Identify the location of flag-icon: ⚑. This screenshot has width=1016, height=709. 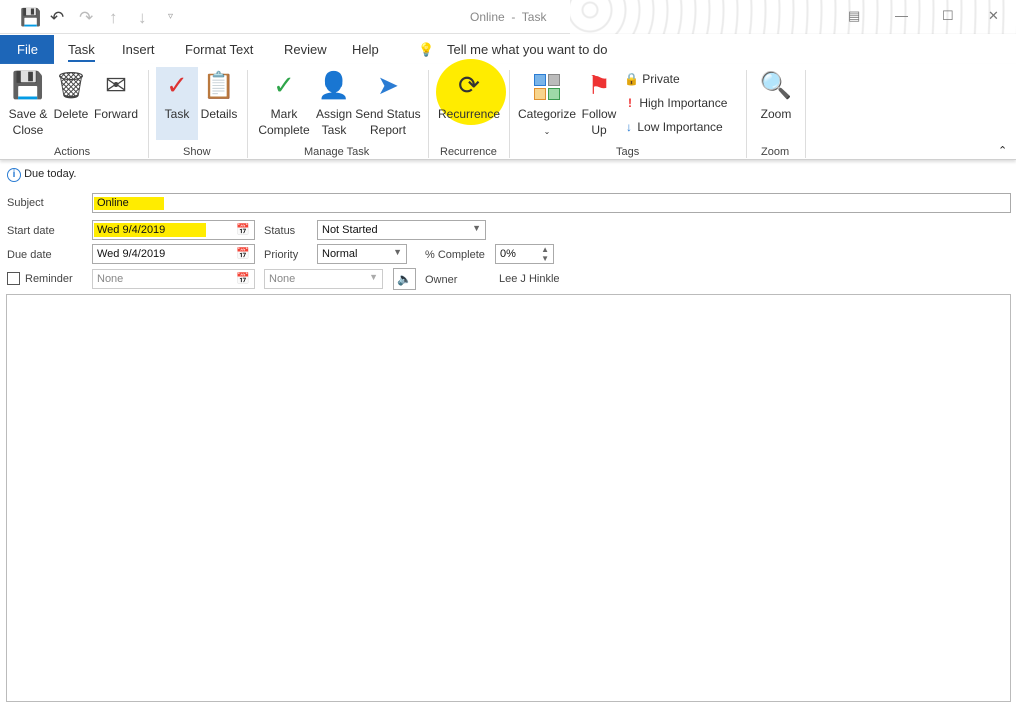
(599, 85).